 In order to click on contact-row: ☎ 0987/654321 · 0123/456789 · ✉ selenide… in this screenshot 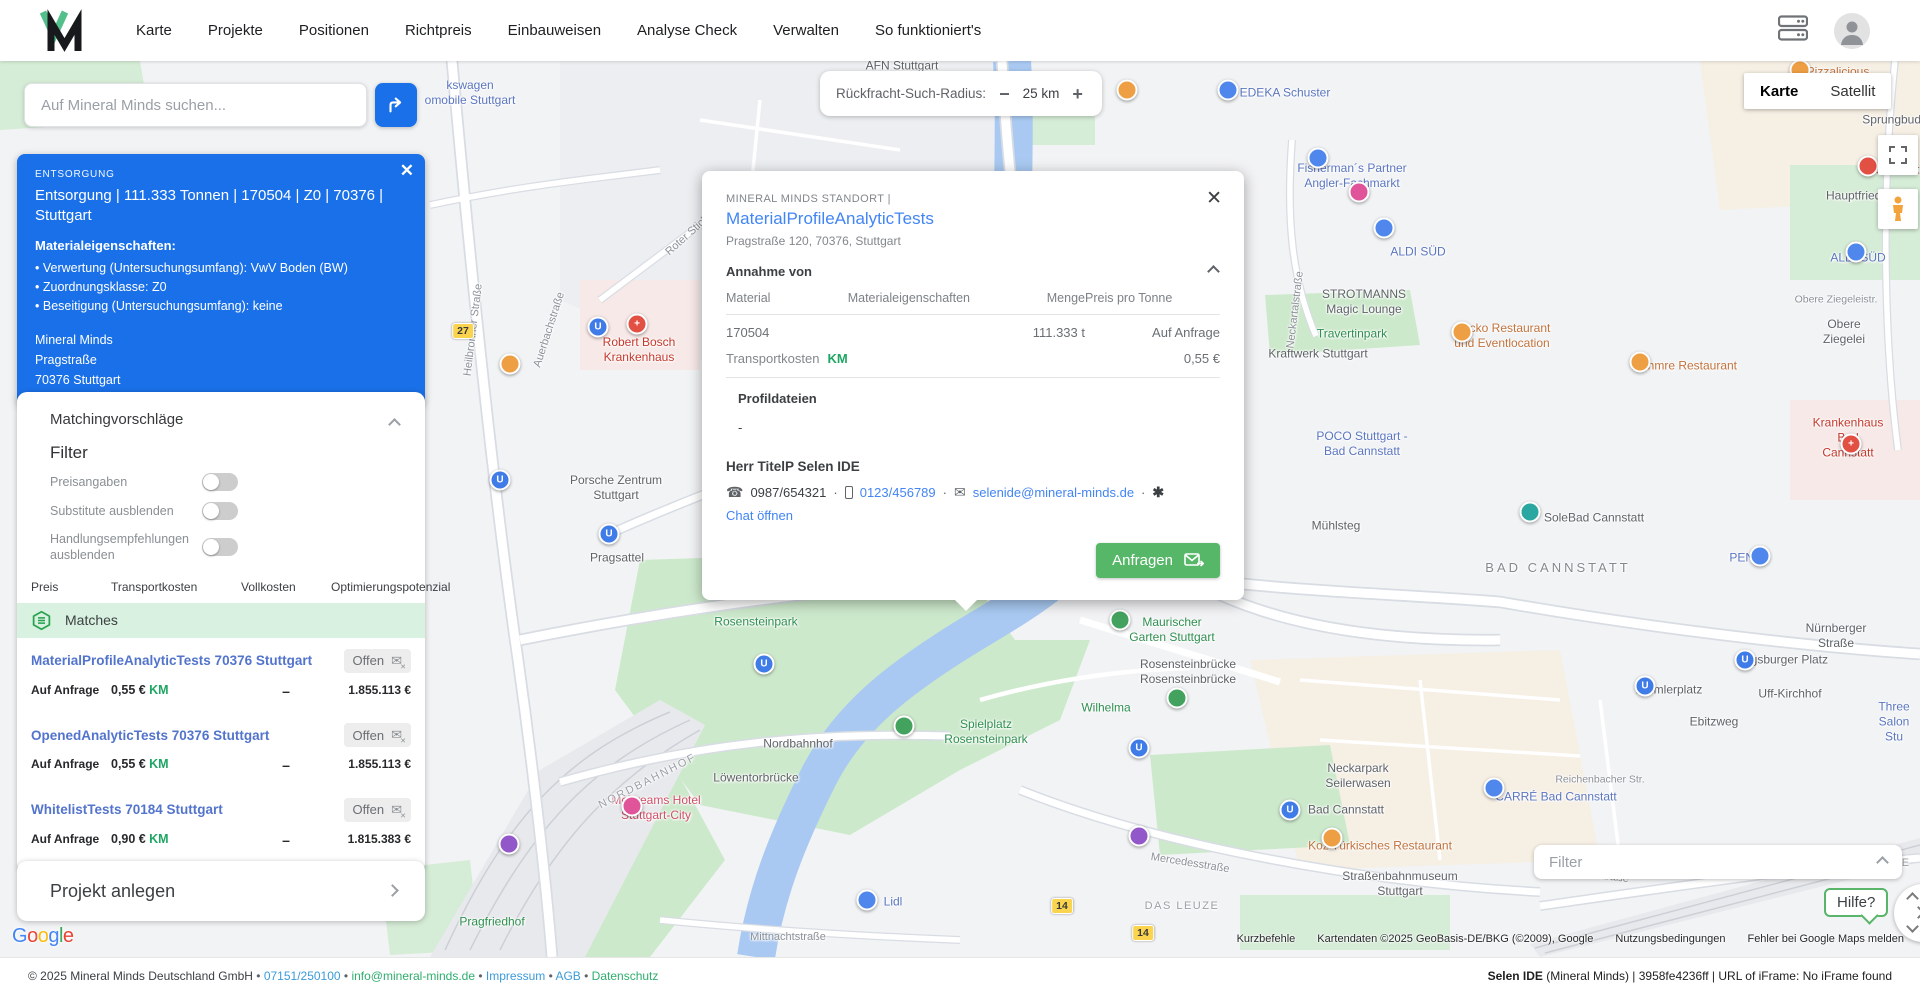, I will do `click(945, 503)`.